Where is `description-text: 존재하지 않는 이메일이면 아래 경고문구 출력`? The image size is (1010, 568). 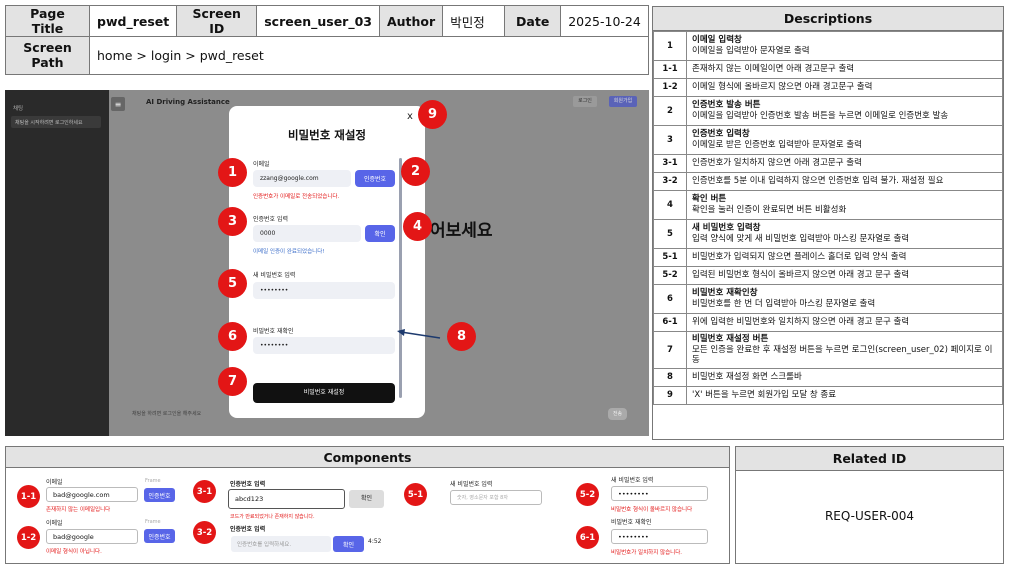 description-text: 존재하지 않는 이메일이면 아래 경고문구 출력 is located at coordinates (773, 69).